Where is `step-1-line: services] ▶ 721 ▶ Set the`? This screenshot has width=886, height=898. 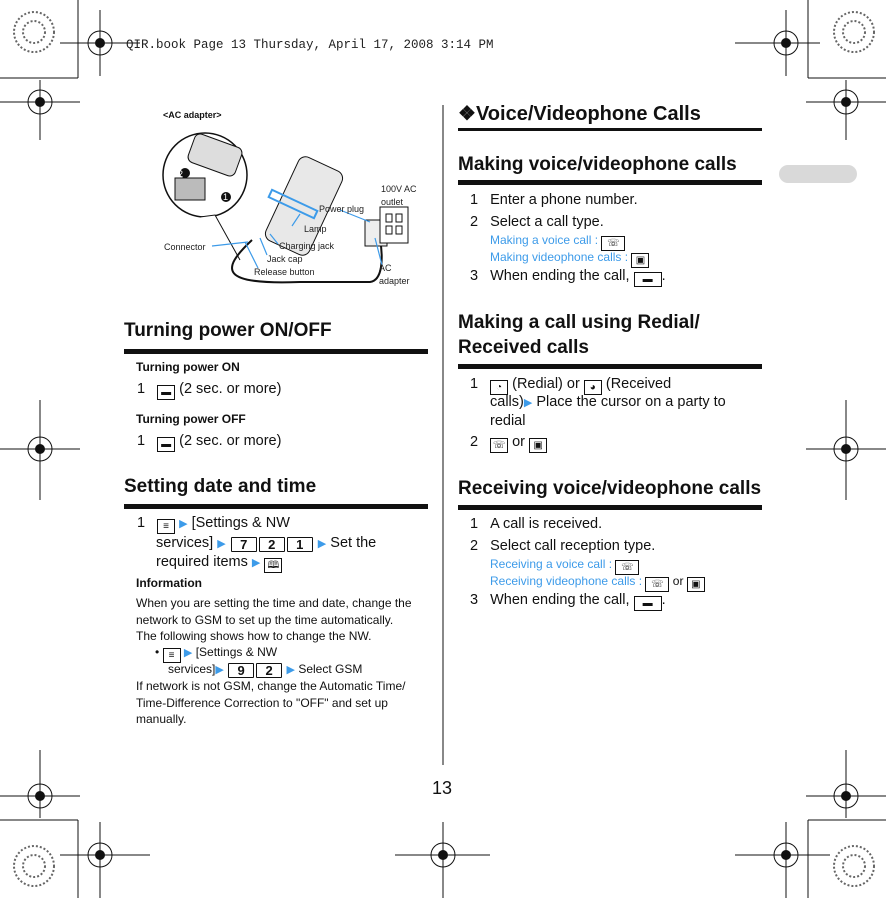
step-1-line: services] ▶ 721 ▶ Set the is located at coordinates (266, 543).